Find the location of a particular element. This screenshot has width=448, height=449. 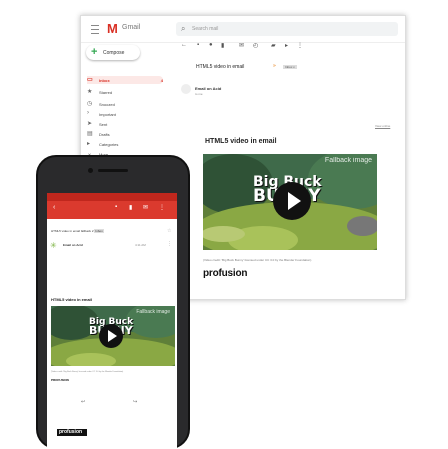

sidebar-item-label: Important is located at coordinates (107, 114).